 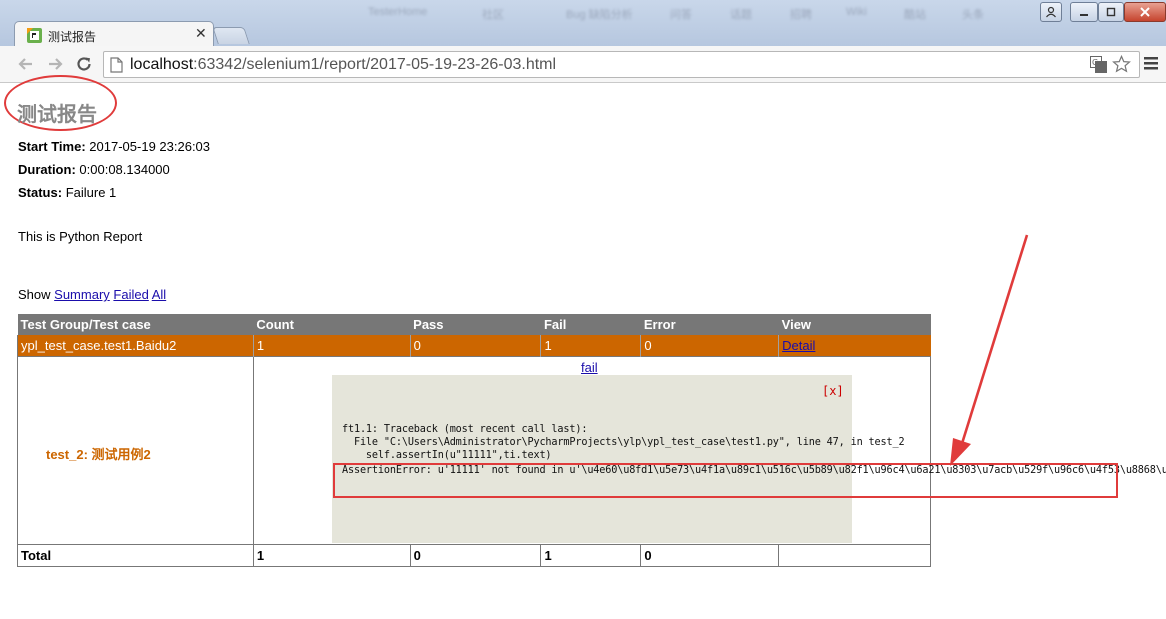 What do you see at coordinates (710, 555) in the screenshot?
I see `total-error-cell: 0` at bounding box center [710, 555].